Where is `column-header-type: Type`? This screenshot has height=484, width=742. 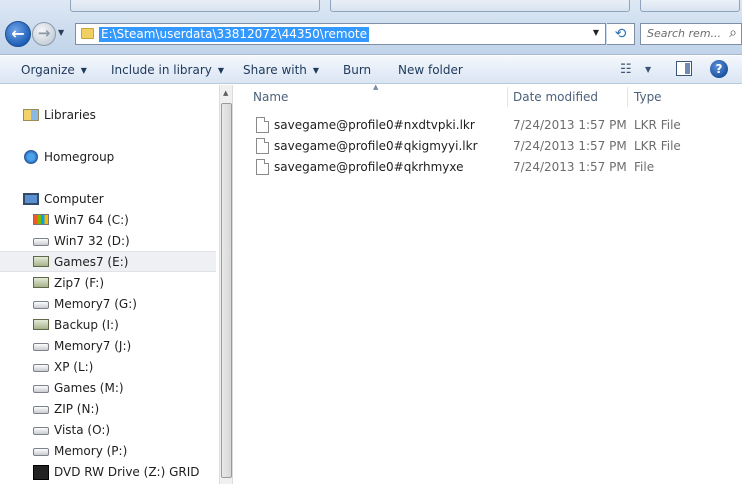 column-header-type: Type is located at coordinates (648, 97).